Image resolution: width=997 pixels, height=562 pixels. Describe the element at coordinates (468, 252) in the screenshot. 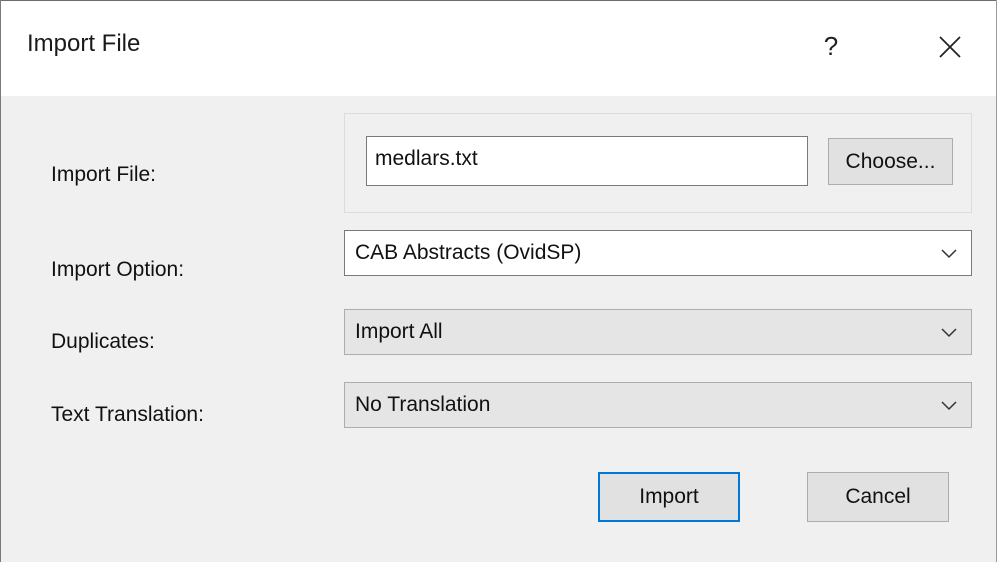

I see `import-option-value: CAB Abstracts (OvidSP)` at that location.